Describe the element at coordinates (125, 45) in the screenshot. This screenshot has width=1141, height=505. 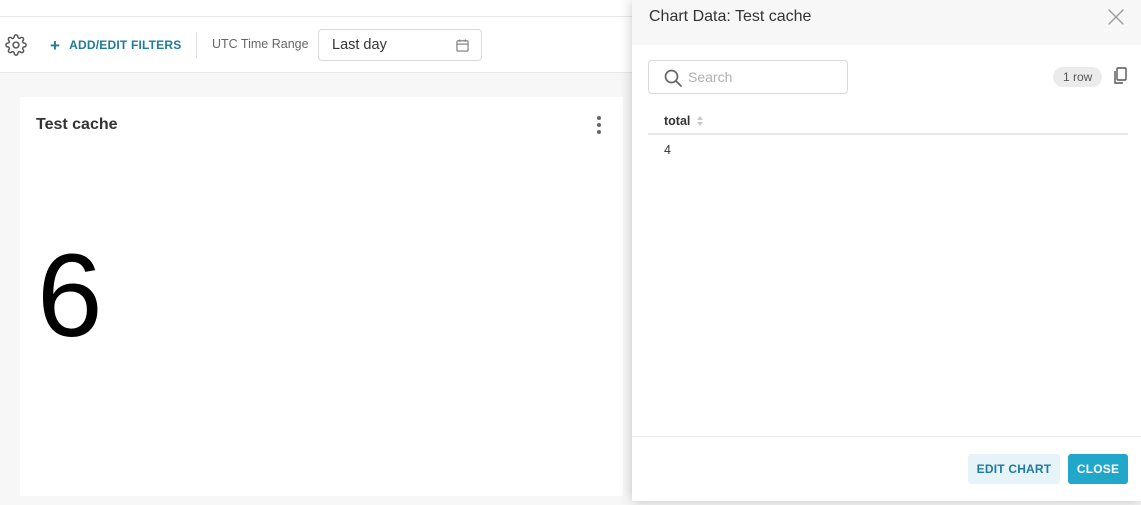
I see `add-edit-filters-label: ADD/EDIT FILTERS` at that location.